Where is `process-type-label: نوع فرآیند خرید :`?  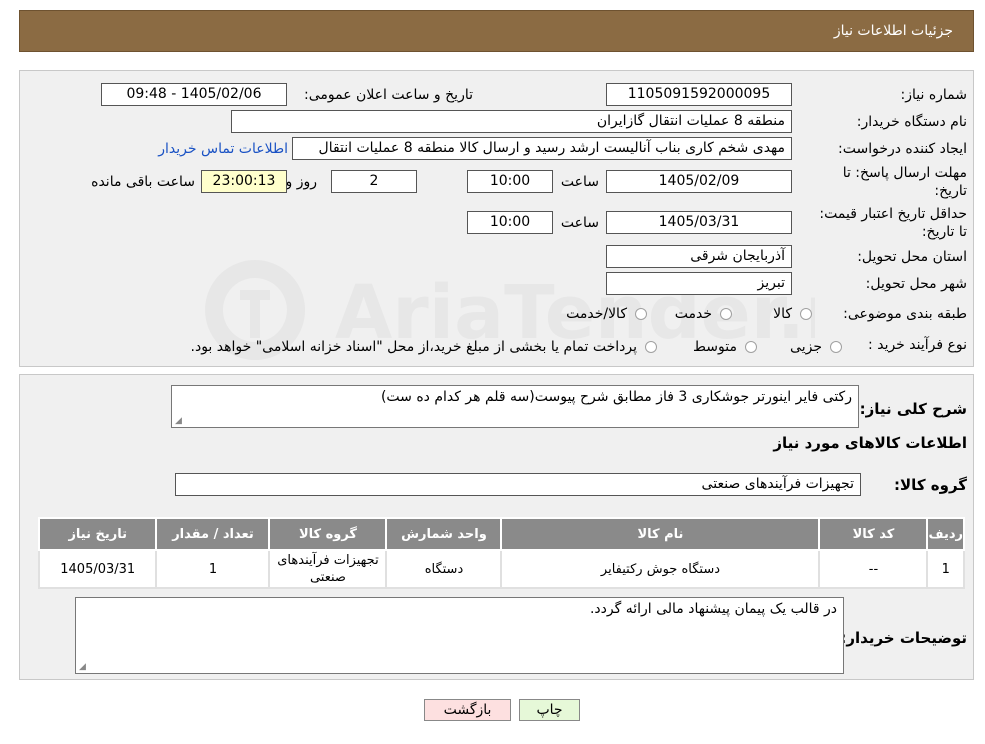
process-type-label: نوع فرآیند خرید : is located at coordinates (917, 345).